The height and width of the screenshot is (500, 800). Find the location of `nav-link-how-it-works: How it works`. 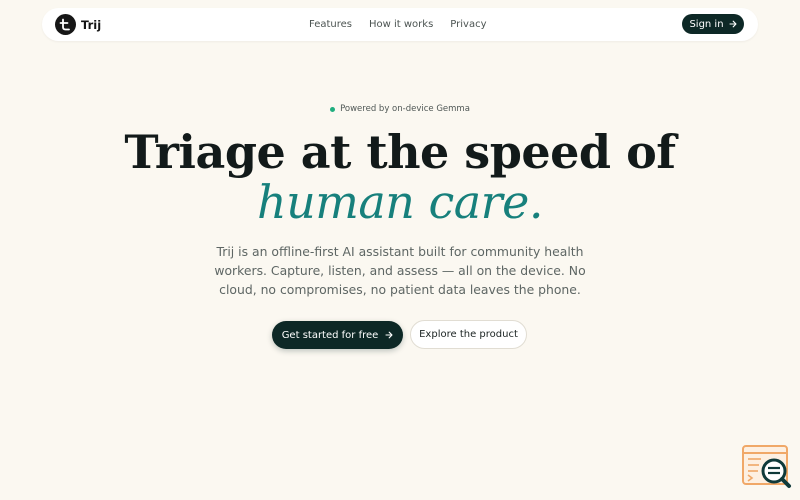

nav-link-how-it-works: How it works is located at coordinates (401, 24).